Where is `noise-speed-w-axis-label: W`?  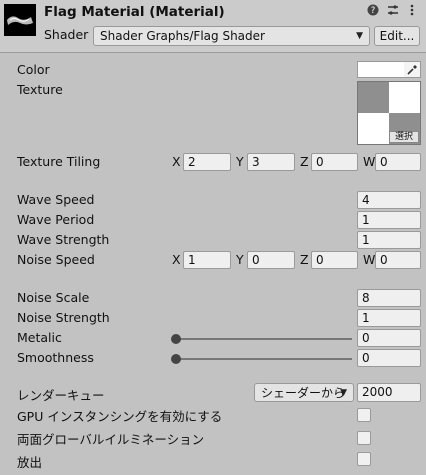 noise-speed-w-axis-label: W is located at coordinates (369, 259).